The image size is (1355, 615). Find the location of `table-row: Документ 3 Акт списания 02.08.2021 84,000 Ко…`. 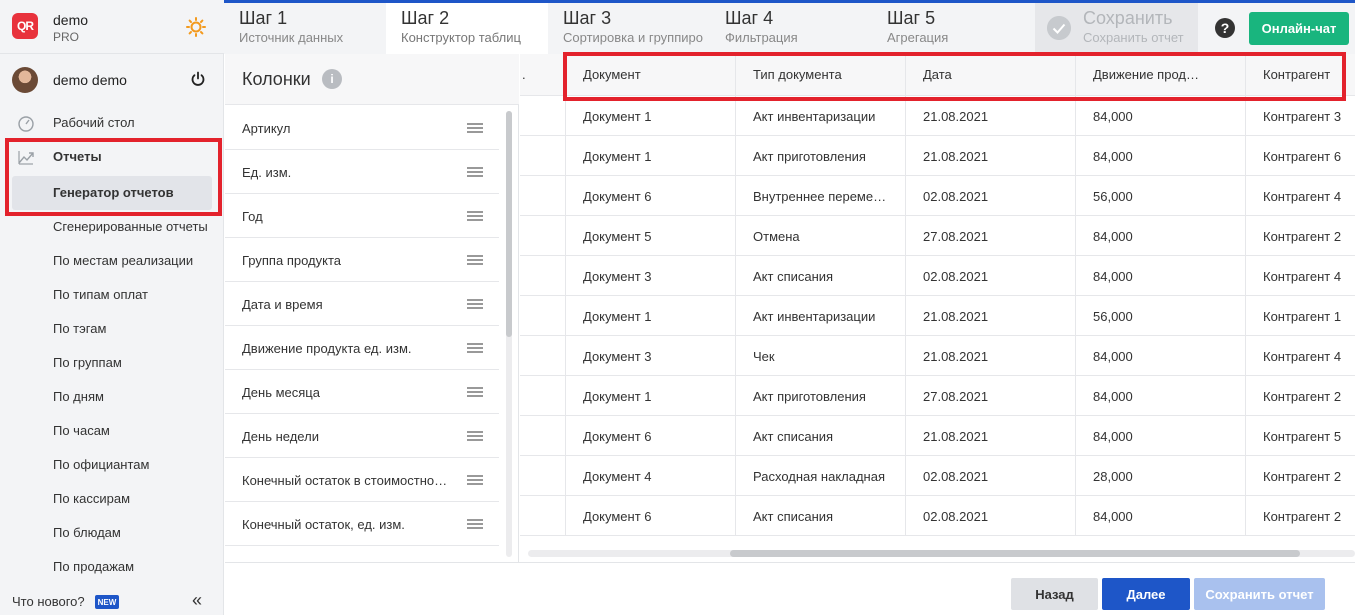

table-row: Документ 3 Акт списания 02.08.2021 84,000 Ко… is located at coordinates (937, 276).